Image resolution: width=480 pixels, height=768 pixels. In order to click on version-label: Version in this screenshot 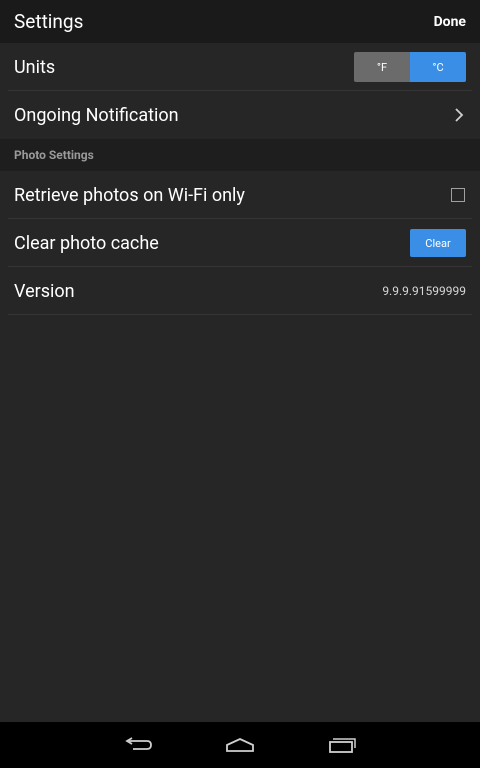, I will do `click(44, 291)`.